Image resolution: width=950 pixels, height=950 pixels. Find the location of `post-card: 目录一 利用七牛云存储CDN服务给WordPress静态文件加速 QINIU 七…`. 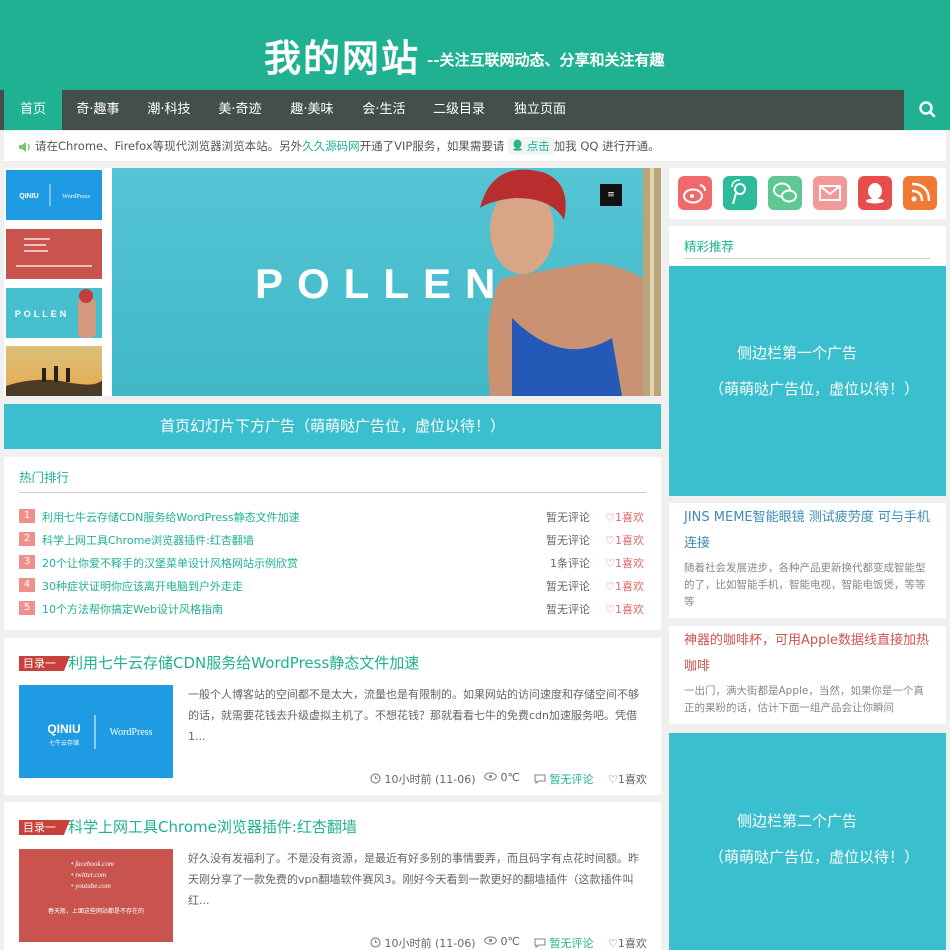

post-card: 目录一 利用七牛云存储CDN服务给WordPress静态文件加速 QINIU 七… is located at coordinates (332, 716).